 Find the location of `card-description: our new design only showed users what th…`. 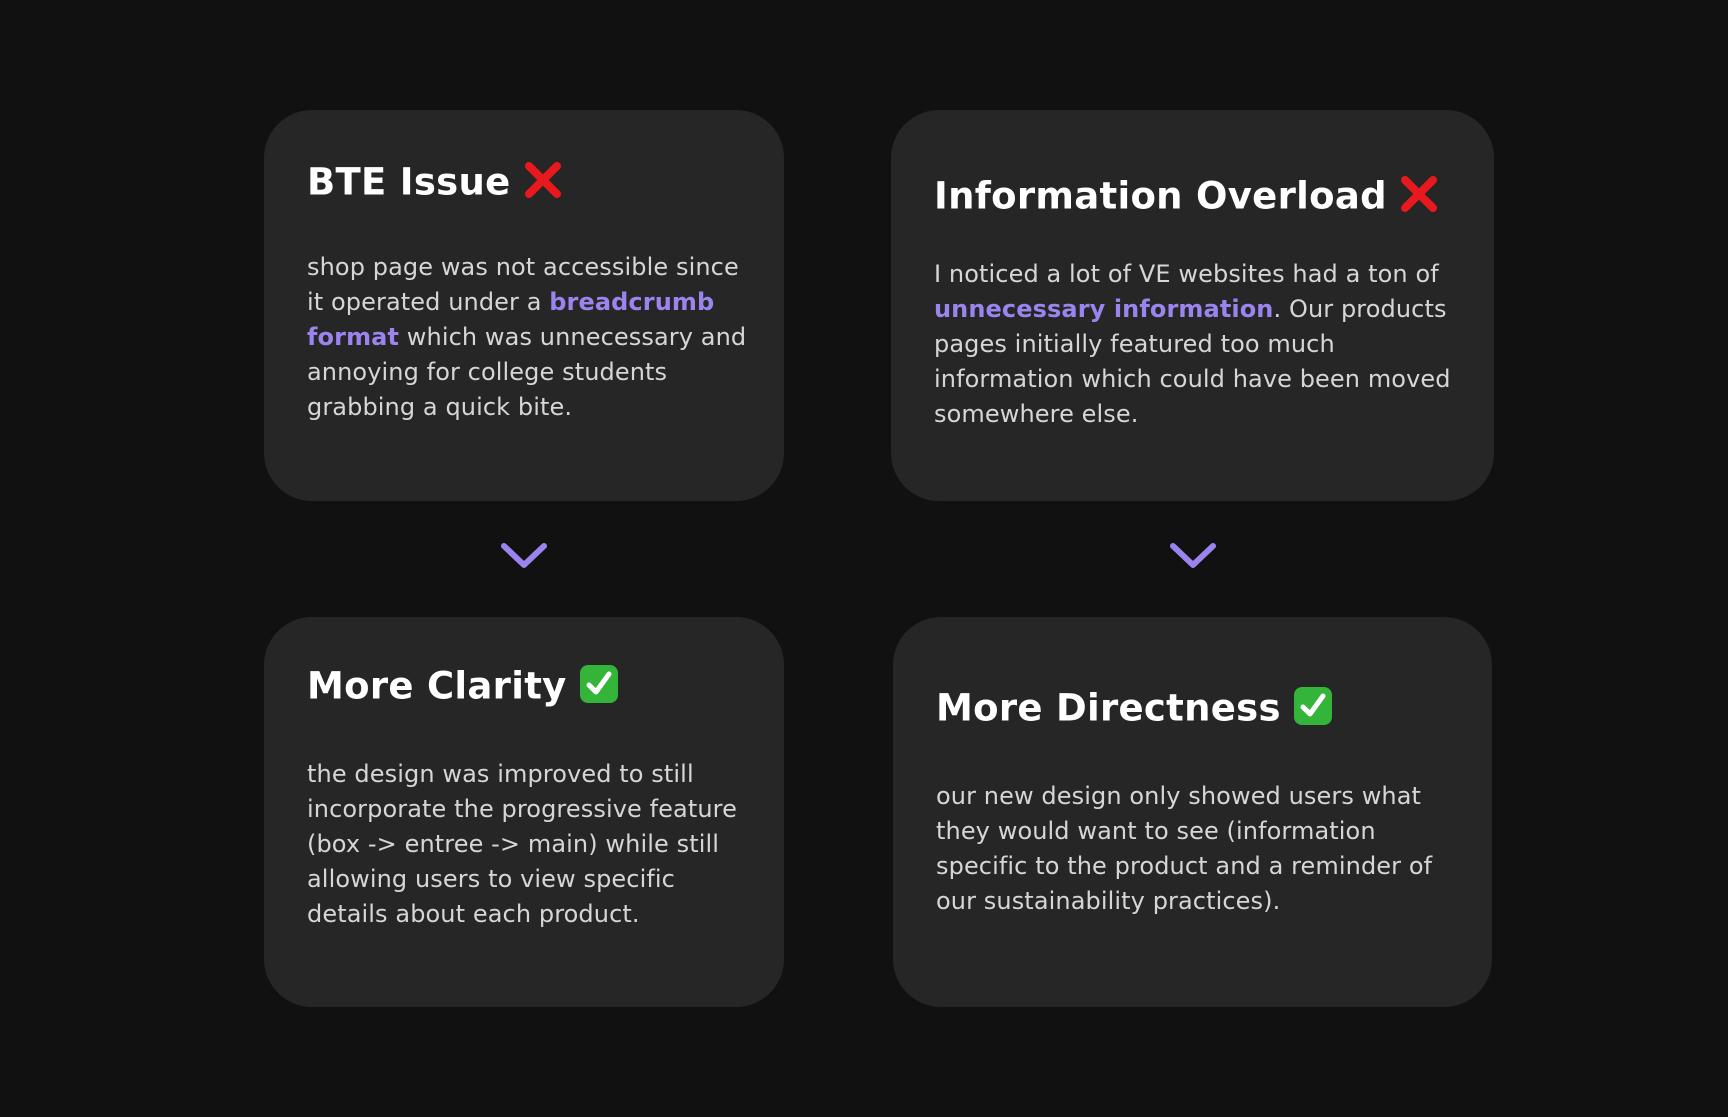

card-description: our new design only showed users what th… is located at coordinates (1184, 848).